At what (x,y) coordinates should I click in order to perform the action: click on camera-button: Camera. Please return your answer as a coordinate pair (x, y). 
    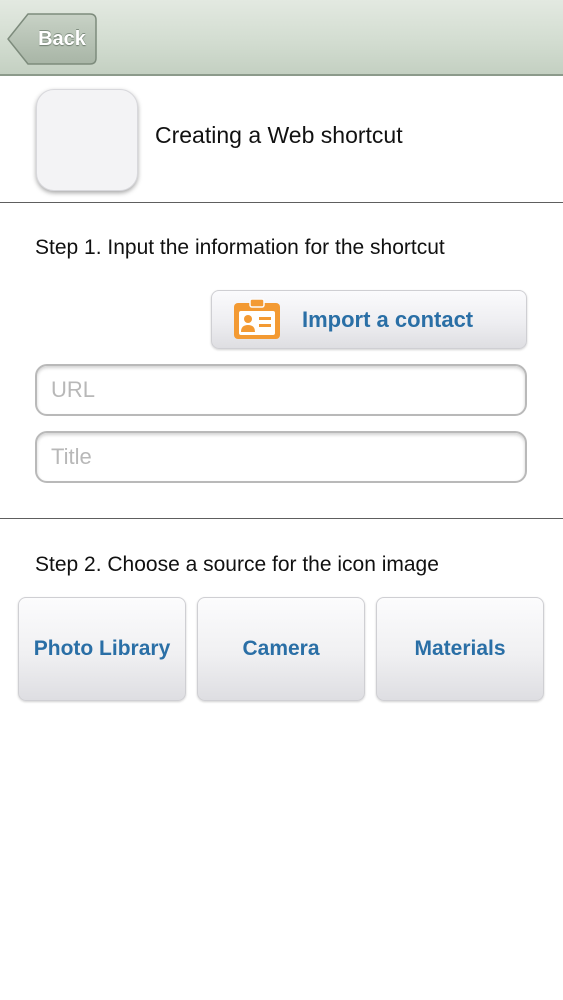
    Looking at the image, I should click on (281, 649).